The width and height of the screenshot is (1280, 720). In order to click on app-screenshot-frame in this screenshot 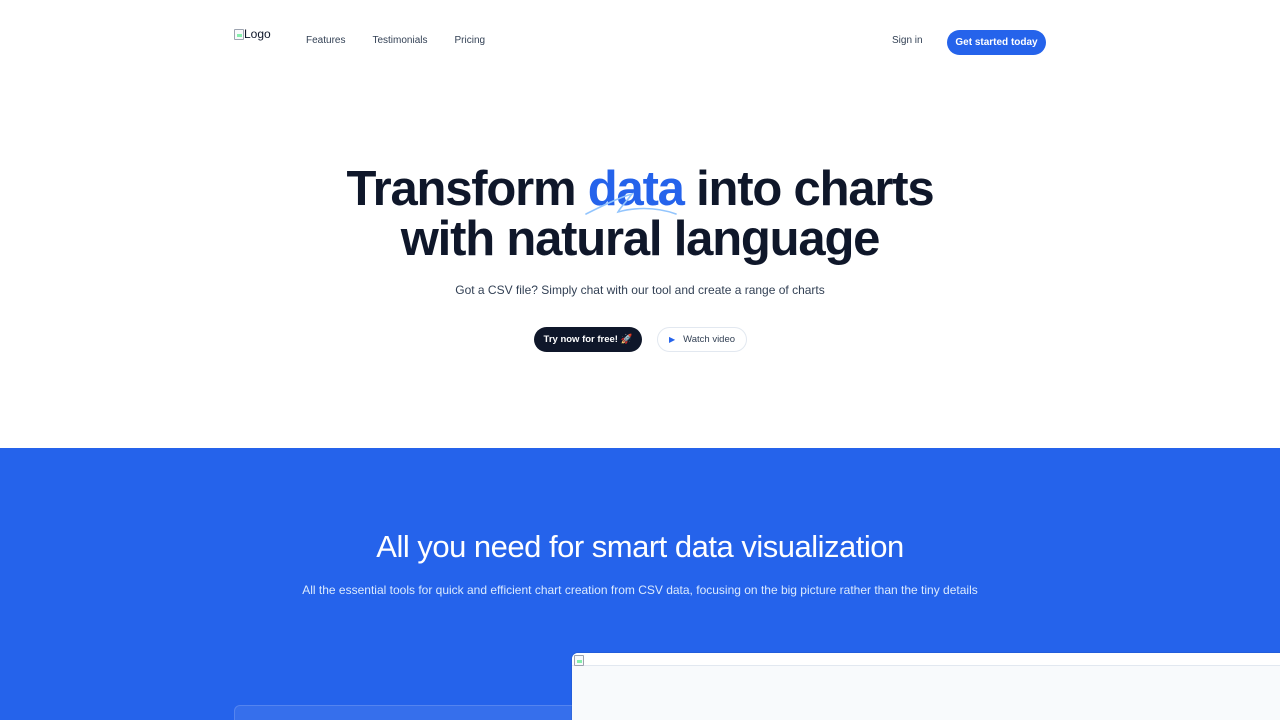, I will do `click(926, 686)`.